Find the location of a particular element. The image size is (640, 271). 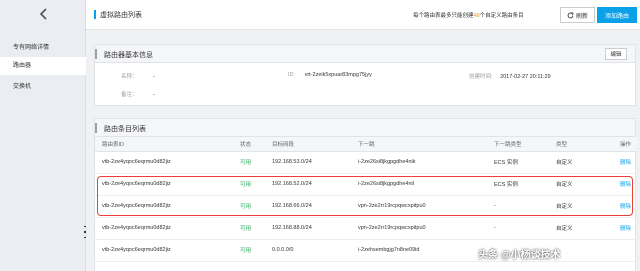

created-time-field: 创建时间: 2017-02-27 20:11:29 is located at coordinates (510, 77).